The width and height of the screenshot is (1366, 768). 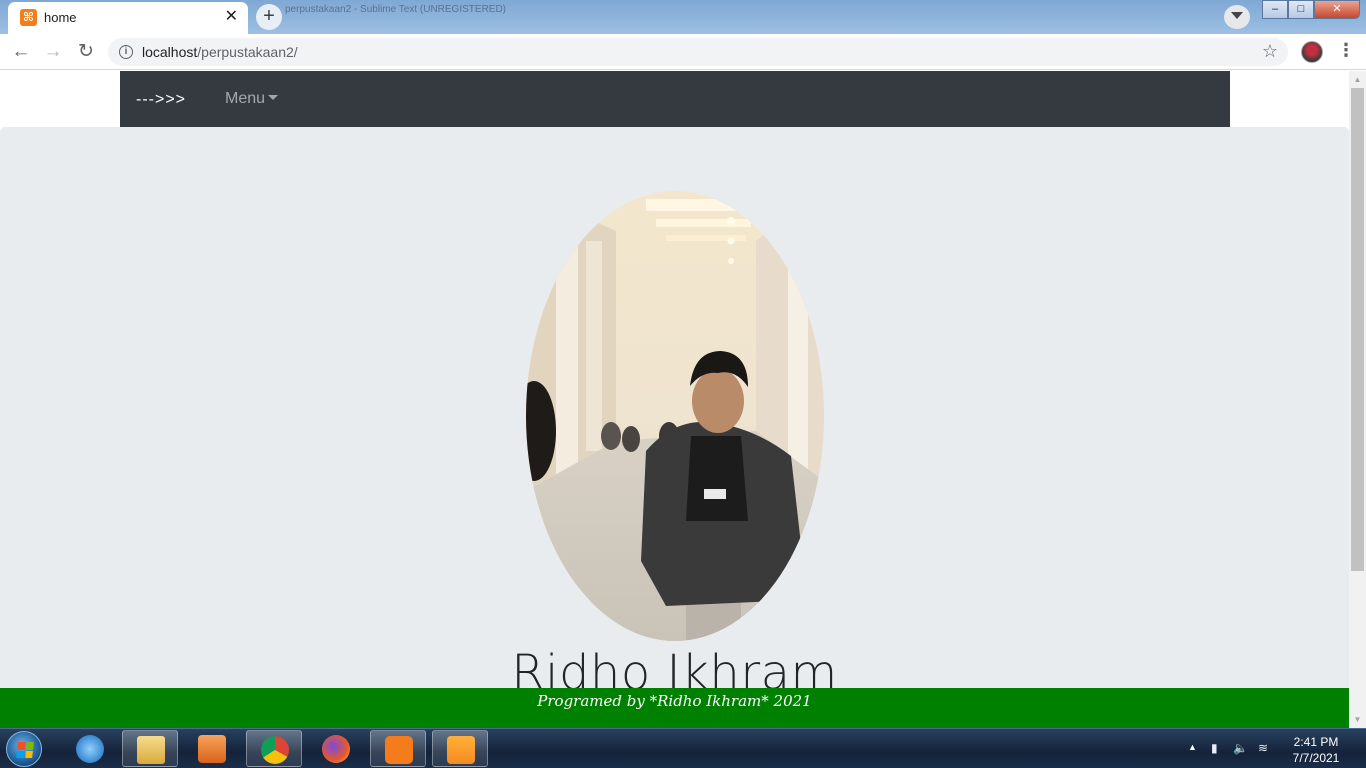 What do you see at coordinates (245, 98) in the screenshot?
I see `menu-label: Menu` at bounding box center [245, 98].